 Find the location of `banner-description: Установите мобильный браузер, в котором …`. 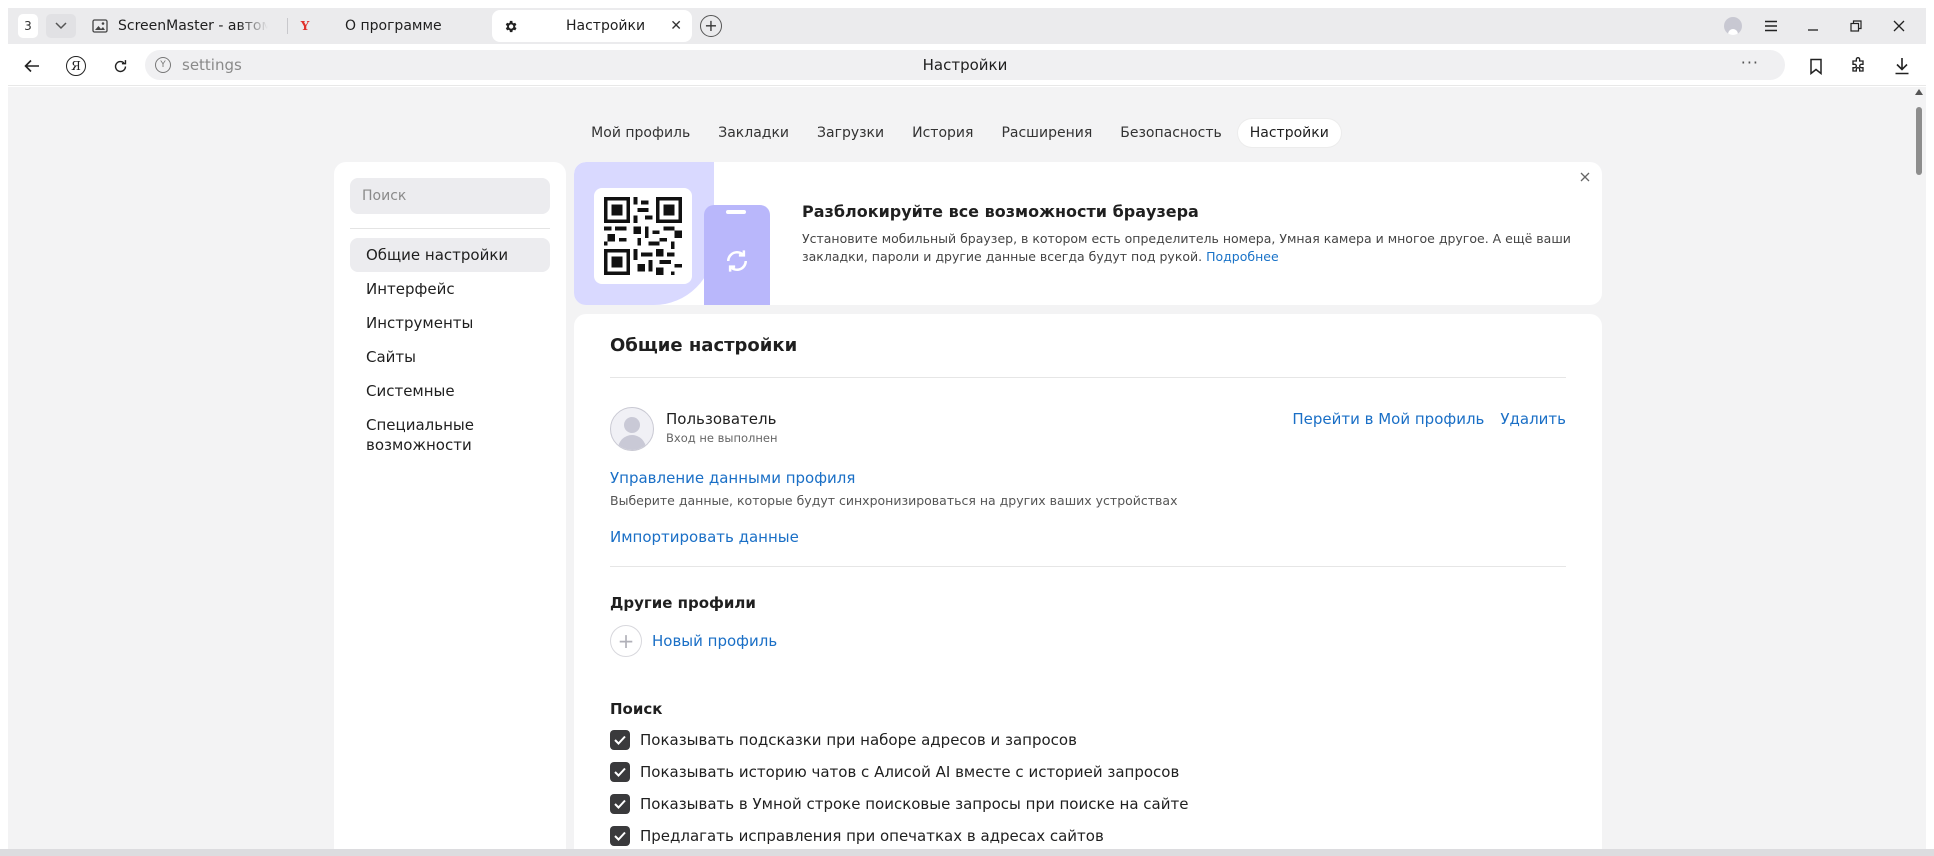

banner-description: Установите мобильный браузер, в котором … is located at coordinates (1186, 247).